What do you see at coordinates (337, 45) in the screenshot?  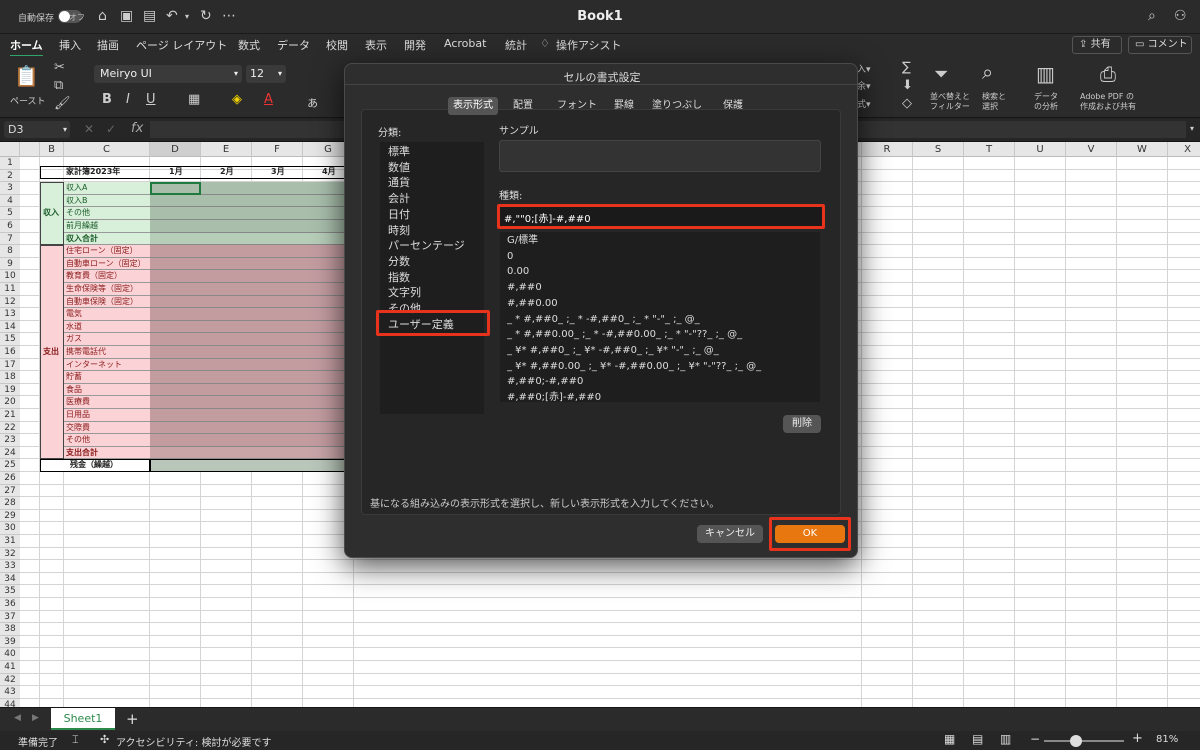 I see `tab-review: 校閲` at bounding box center [337, 45].